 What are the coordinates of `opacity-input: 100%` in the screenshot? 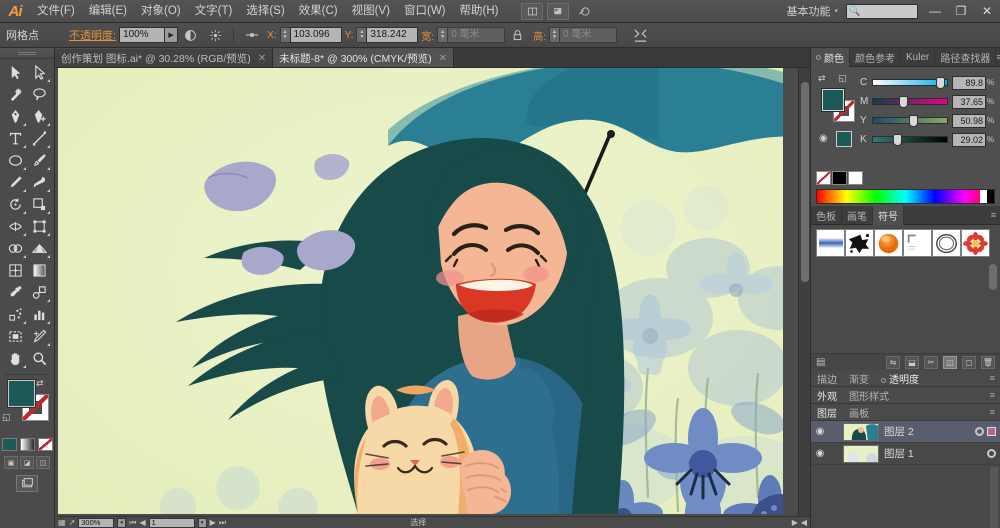 It's located at (142, 35).